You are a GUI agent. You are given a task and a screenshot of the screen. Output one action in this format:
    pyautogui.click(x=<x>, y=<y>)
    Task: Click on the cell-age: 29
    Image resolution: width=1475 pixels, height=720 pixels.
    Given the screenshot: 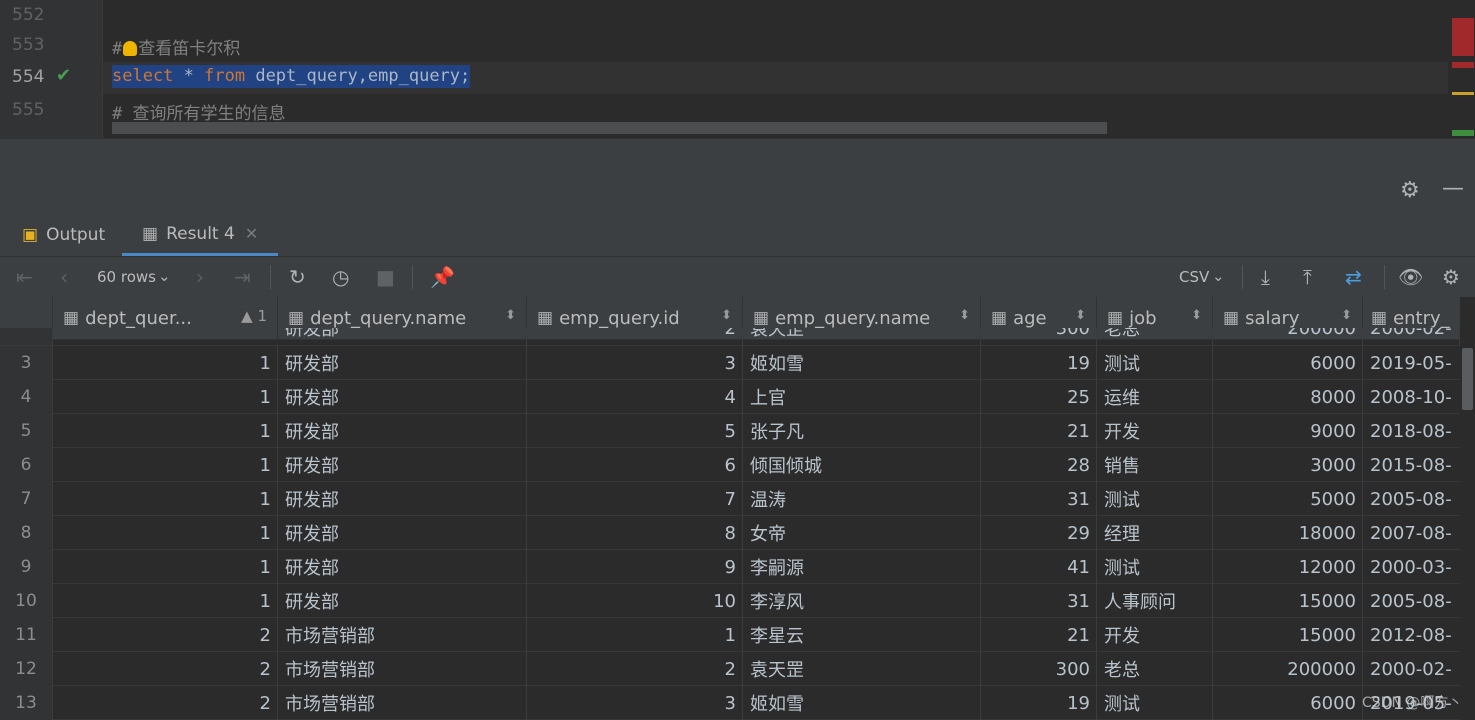 What is the action you would take?
    pyautogui.click(x=1039, y=533)
    